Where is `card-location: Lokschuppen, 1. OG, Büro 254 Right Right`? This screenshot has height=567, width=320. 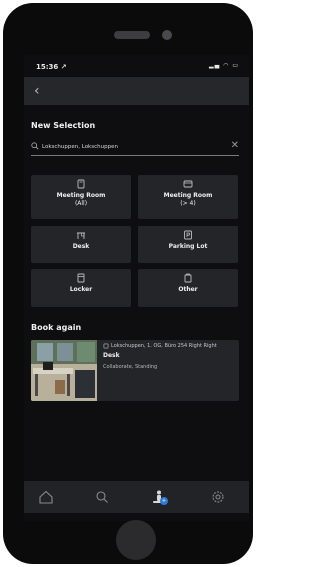 card-location: Lokschuppen, 1. OG, Büro 254 Right Right is located at coordinates (170, 346).